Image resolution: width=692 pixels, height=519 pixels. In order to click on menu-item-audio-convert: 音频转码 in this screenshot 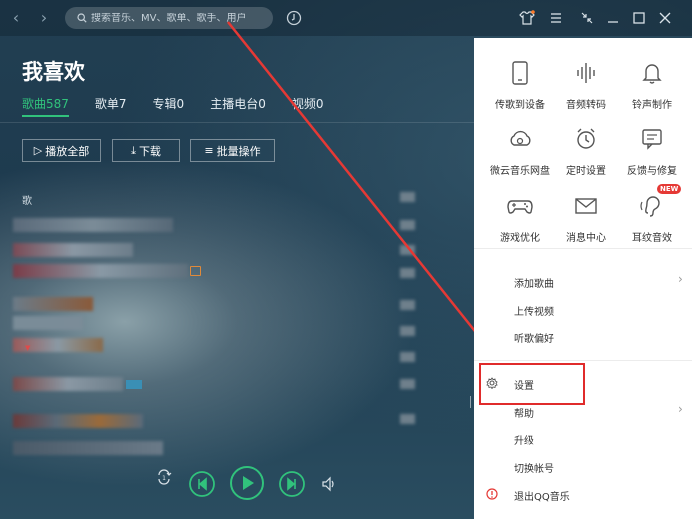, I will do `click(586, 85)`.